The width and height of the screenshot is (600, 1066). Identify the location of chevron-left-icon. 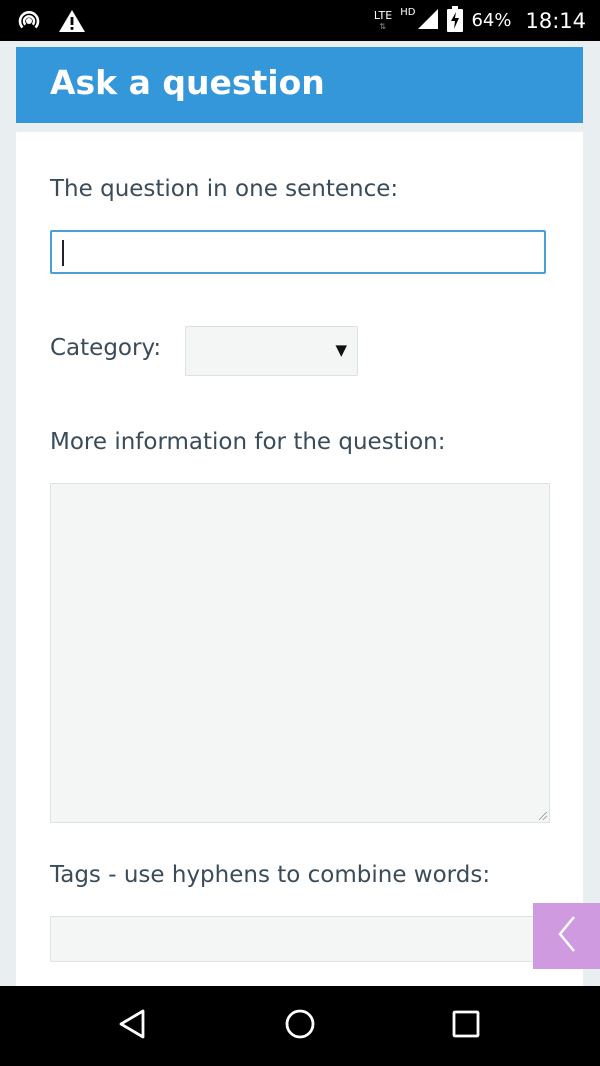
(567, 936).